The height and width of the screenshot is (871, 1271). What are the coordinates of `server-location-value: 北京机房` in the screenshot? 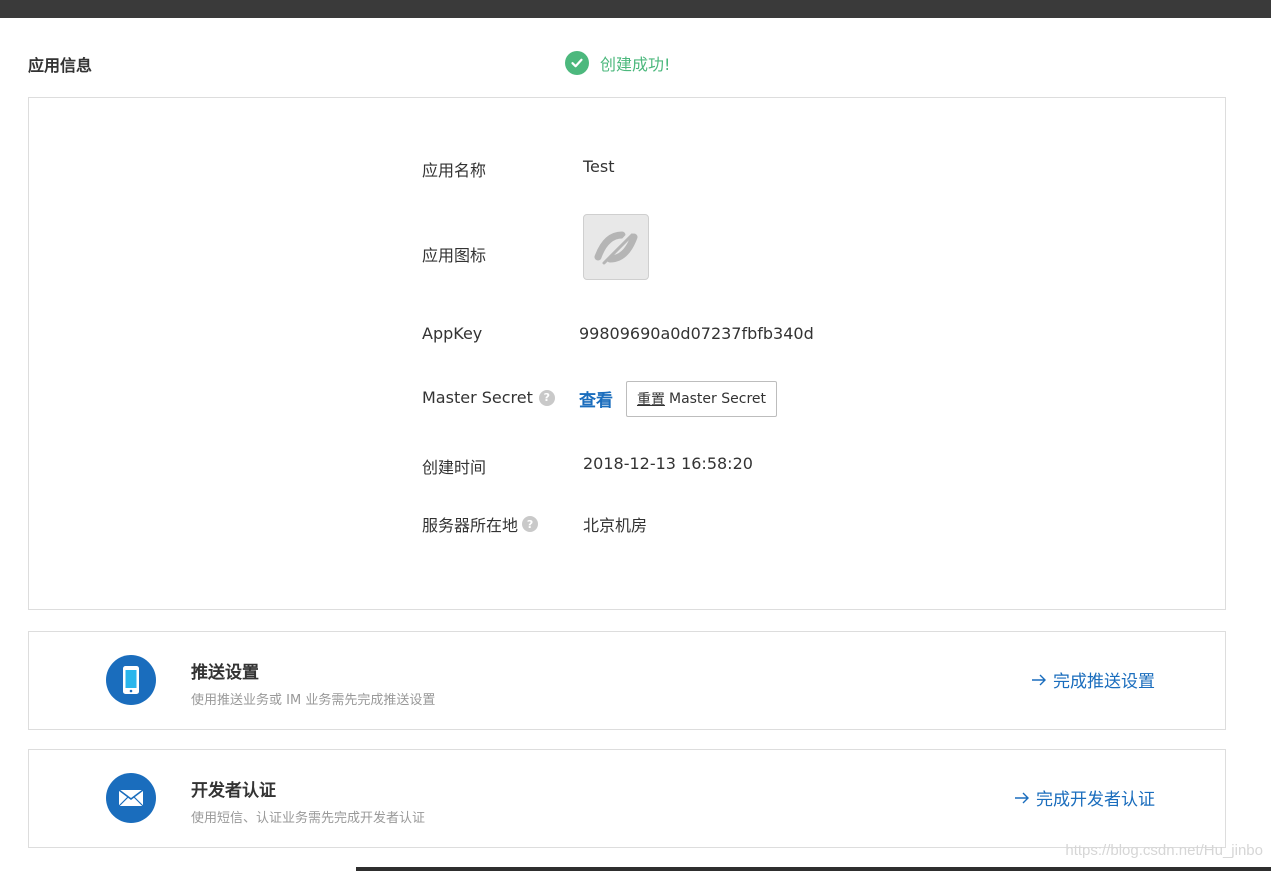 It's located at (615, 525).